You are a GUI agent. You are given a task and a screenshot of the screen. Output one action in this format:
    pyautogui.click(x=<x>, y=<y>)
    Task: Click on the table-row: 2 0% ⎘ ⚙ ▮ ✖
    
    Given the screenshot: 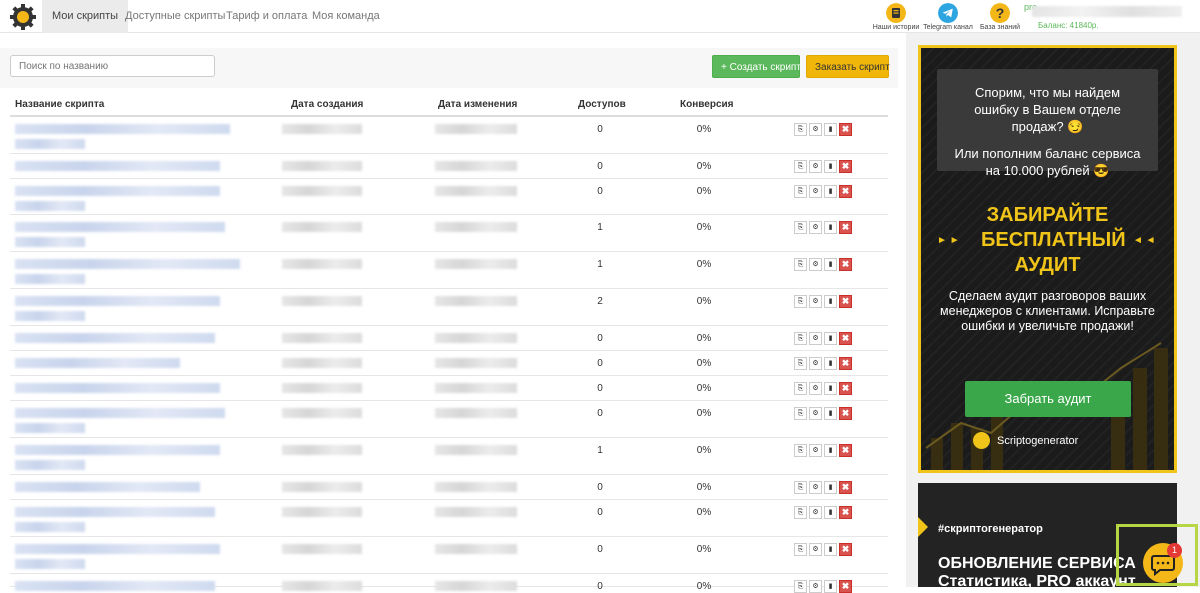 What is the action you would take?
    pyautogui.click(x=449, y=307)
    